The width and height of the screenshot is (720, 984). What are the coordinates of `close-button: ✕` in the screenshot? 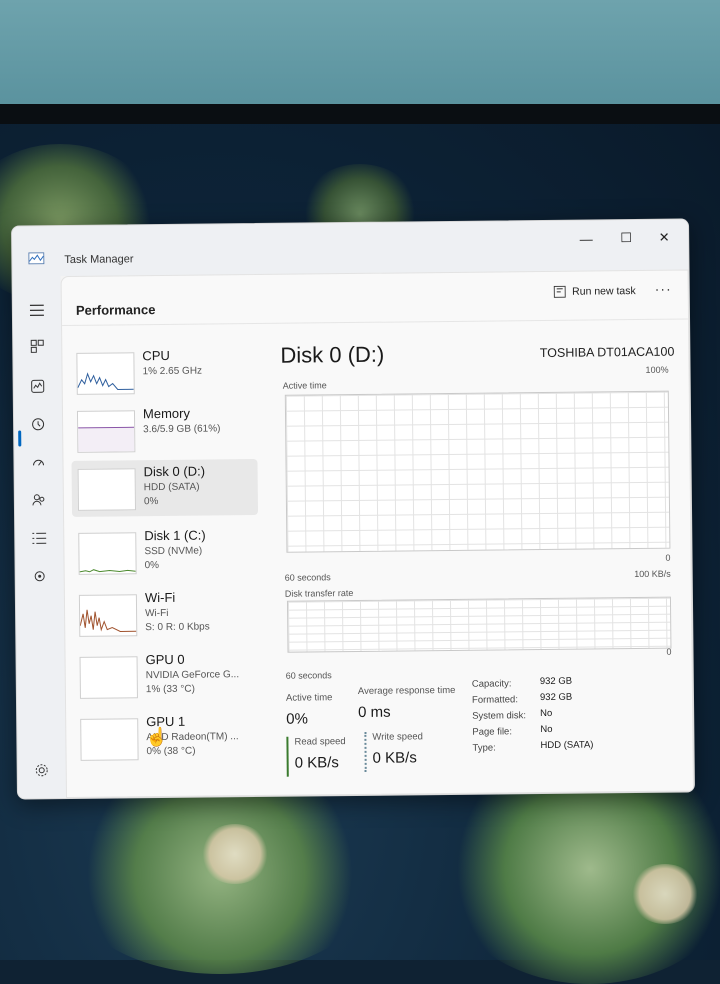 It's located at (664, 238).